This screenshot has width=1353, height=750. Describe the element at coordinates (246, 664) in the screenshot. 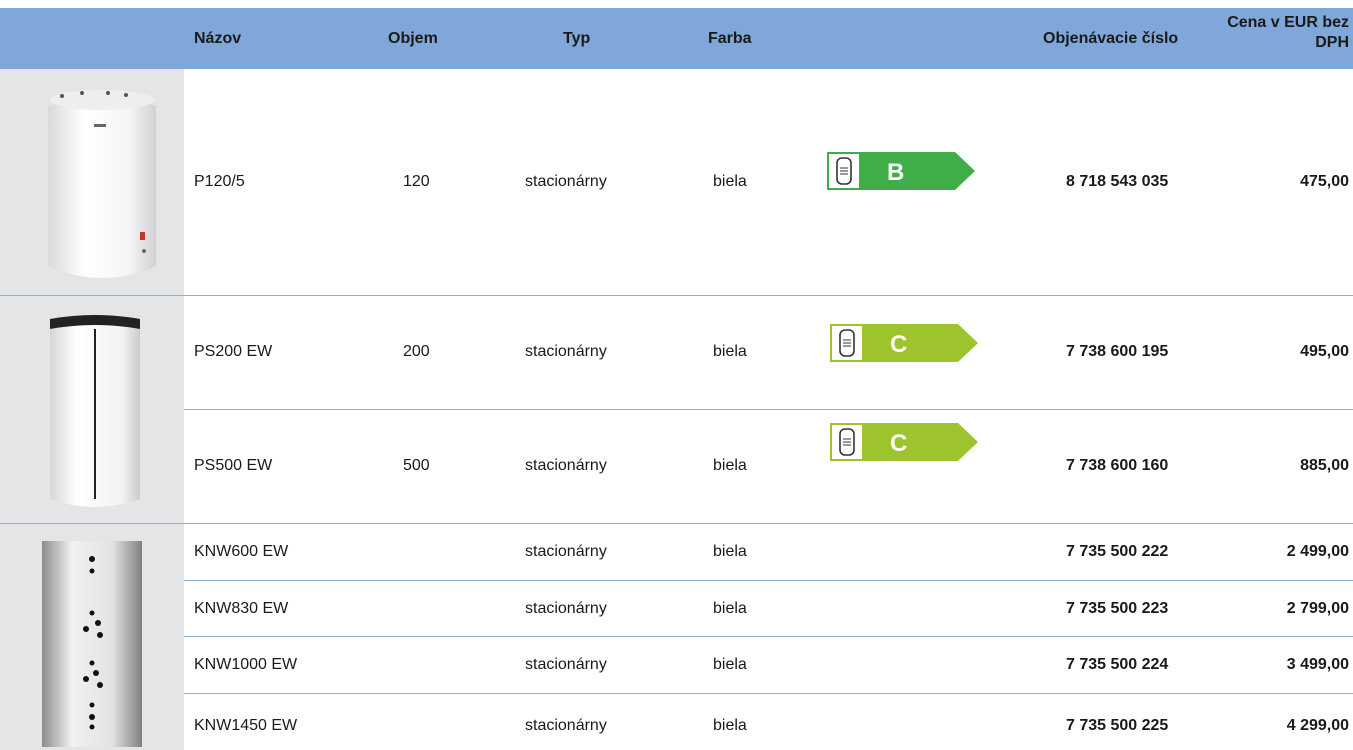

I see `product-name: KNW1000 EW` at that location.